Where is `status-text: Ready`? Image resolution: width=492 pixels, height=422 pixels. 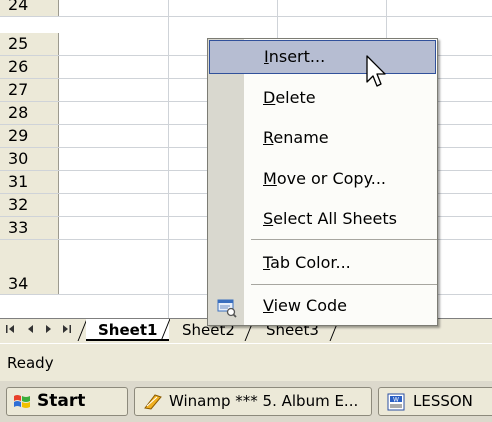 status-text: Ready is located at coordinates (30, 363).